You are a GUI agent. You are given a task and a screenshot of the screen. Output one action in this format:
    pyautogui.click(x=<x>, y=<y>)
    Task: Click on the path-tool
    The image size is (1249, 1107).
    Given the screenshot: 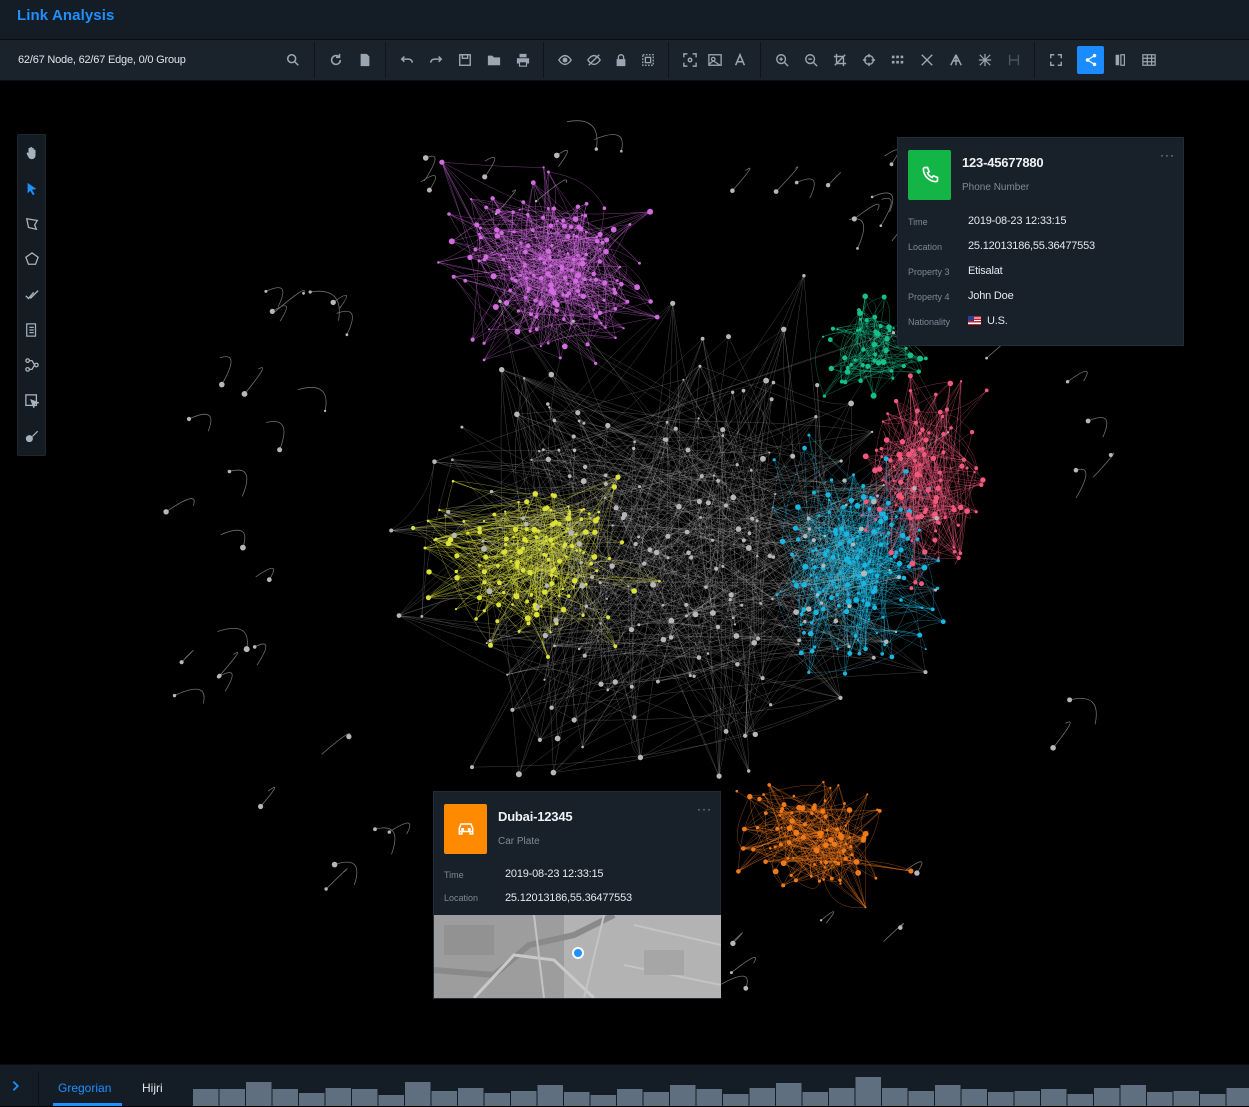 What is the action you would take?
    pyautogui.click(x=32, y=365)
    